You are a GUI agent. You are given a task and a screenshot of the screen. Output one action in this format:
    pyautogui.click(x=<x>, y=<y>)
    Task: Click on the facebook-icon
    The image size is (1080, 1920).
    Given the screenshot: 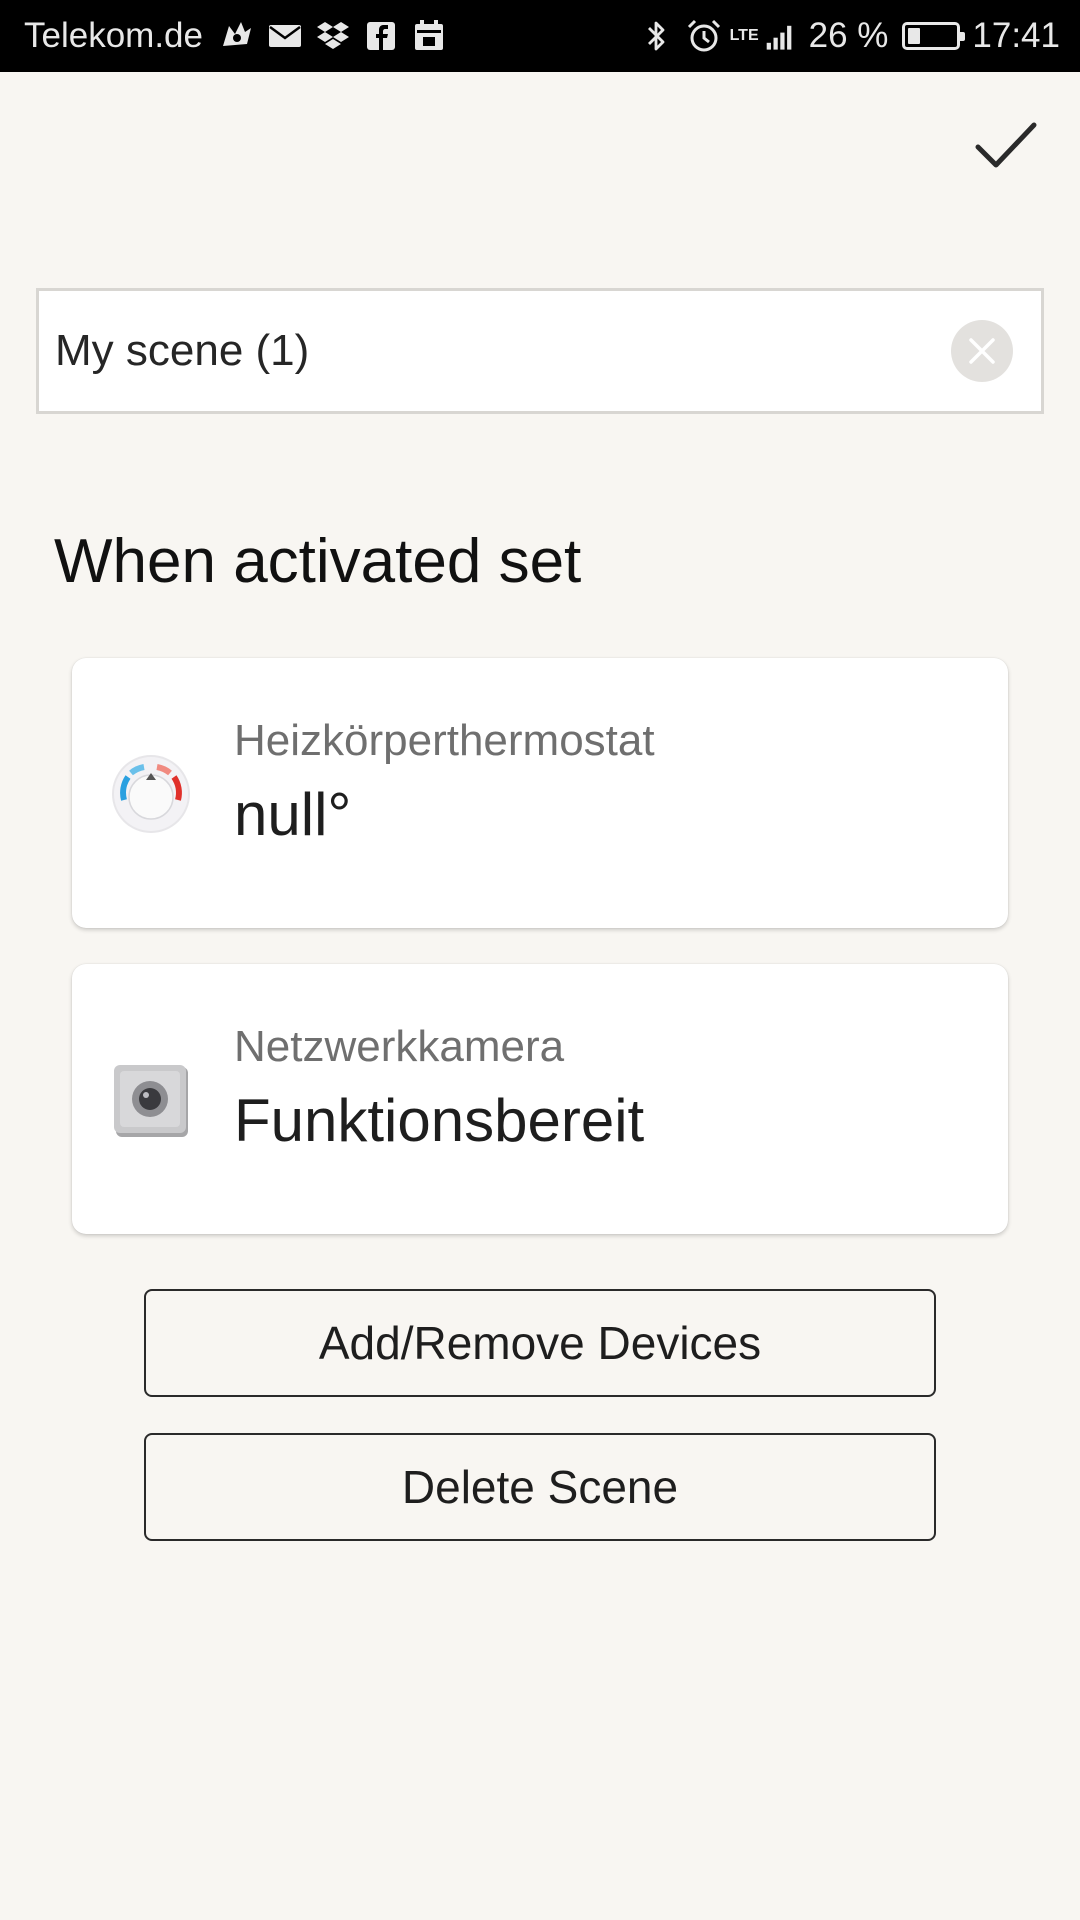 What is the action you would take?
    pyautogui.click(x=380, y=36)
    